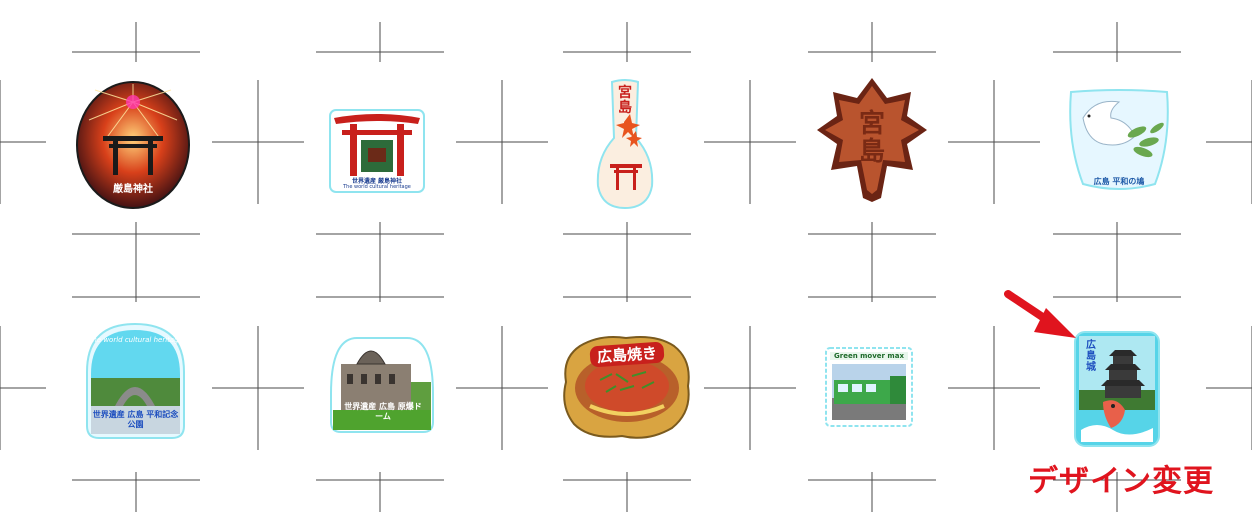 This screenshot has height=516, width=1252. What do you see at coordinates (627, 386) in the screenshot?
I see `sticker-okonomiyaki: 広島焼き` at bounding box center [627, 386].